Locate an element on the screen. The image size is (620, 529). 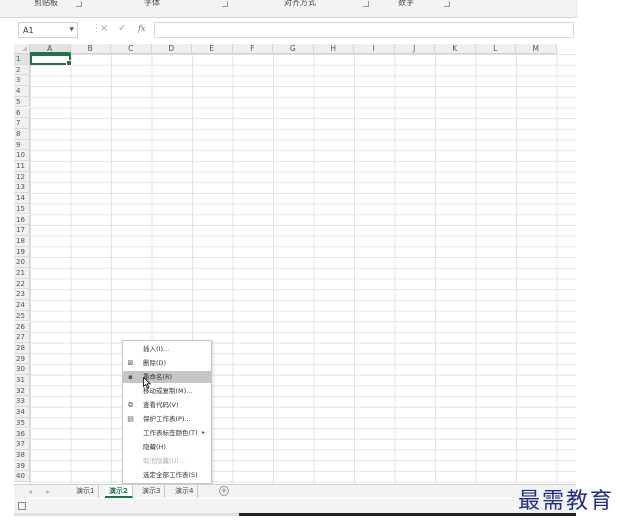
column-header: K is located at coordinates (455, 49).